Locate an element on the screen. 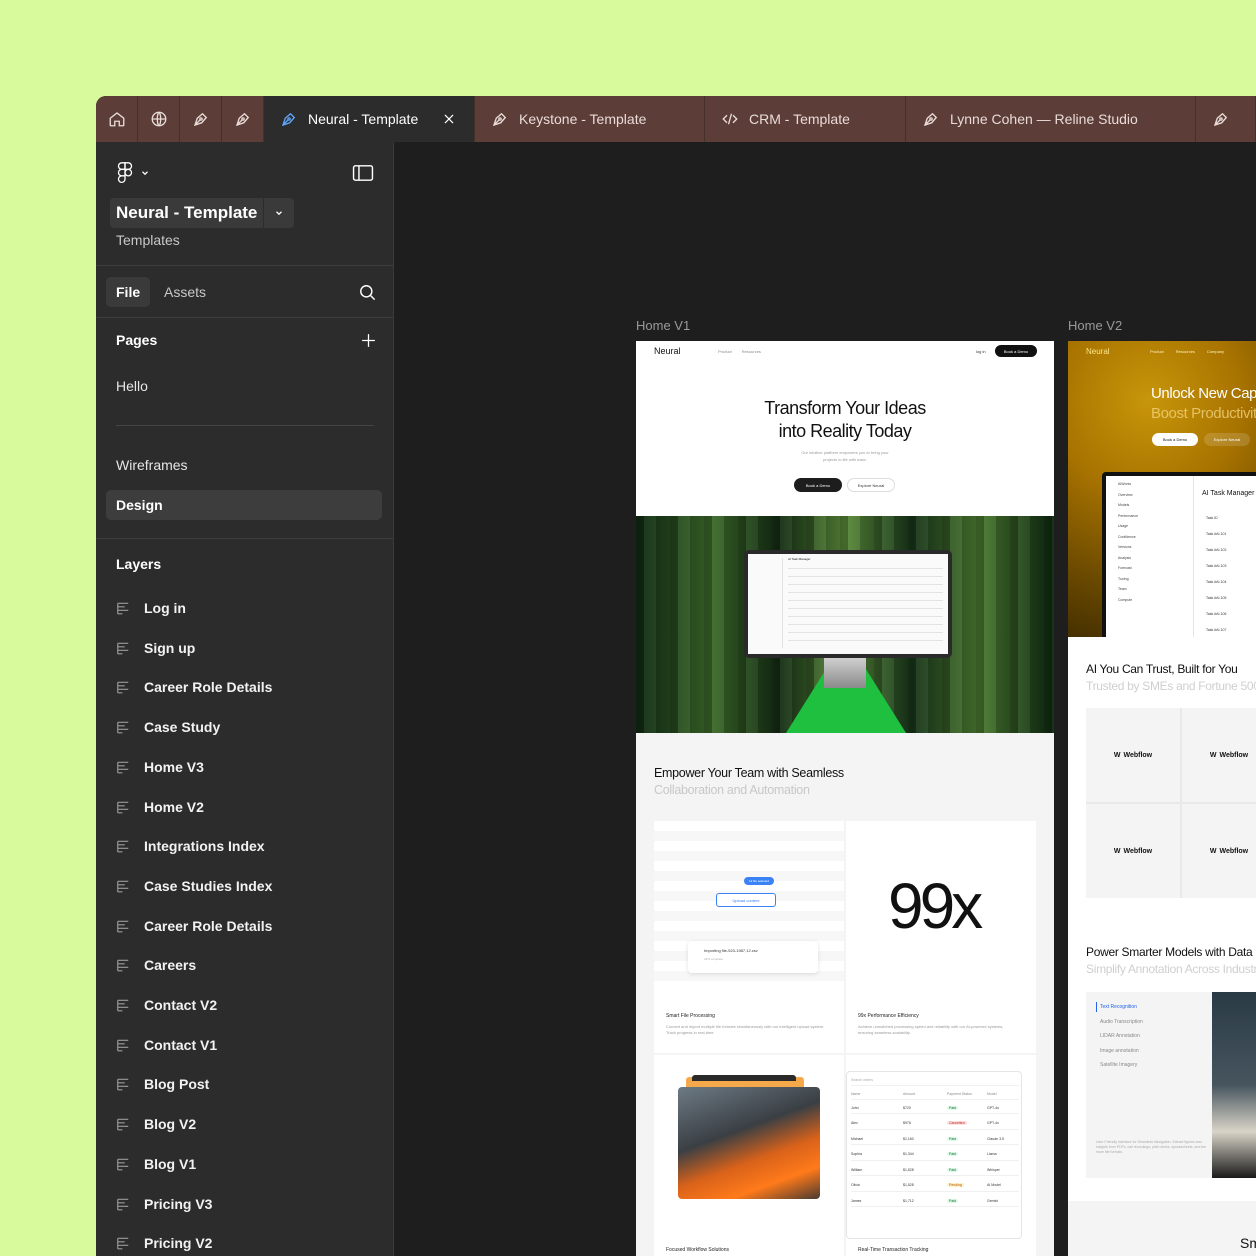 The height and width of the screenshot is (1256, 1256). layer-item: Integrations Index is located at coordinates (190, 846).